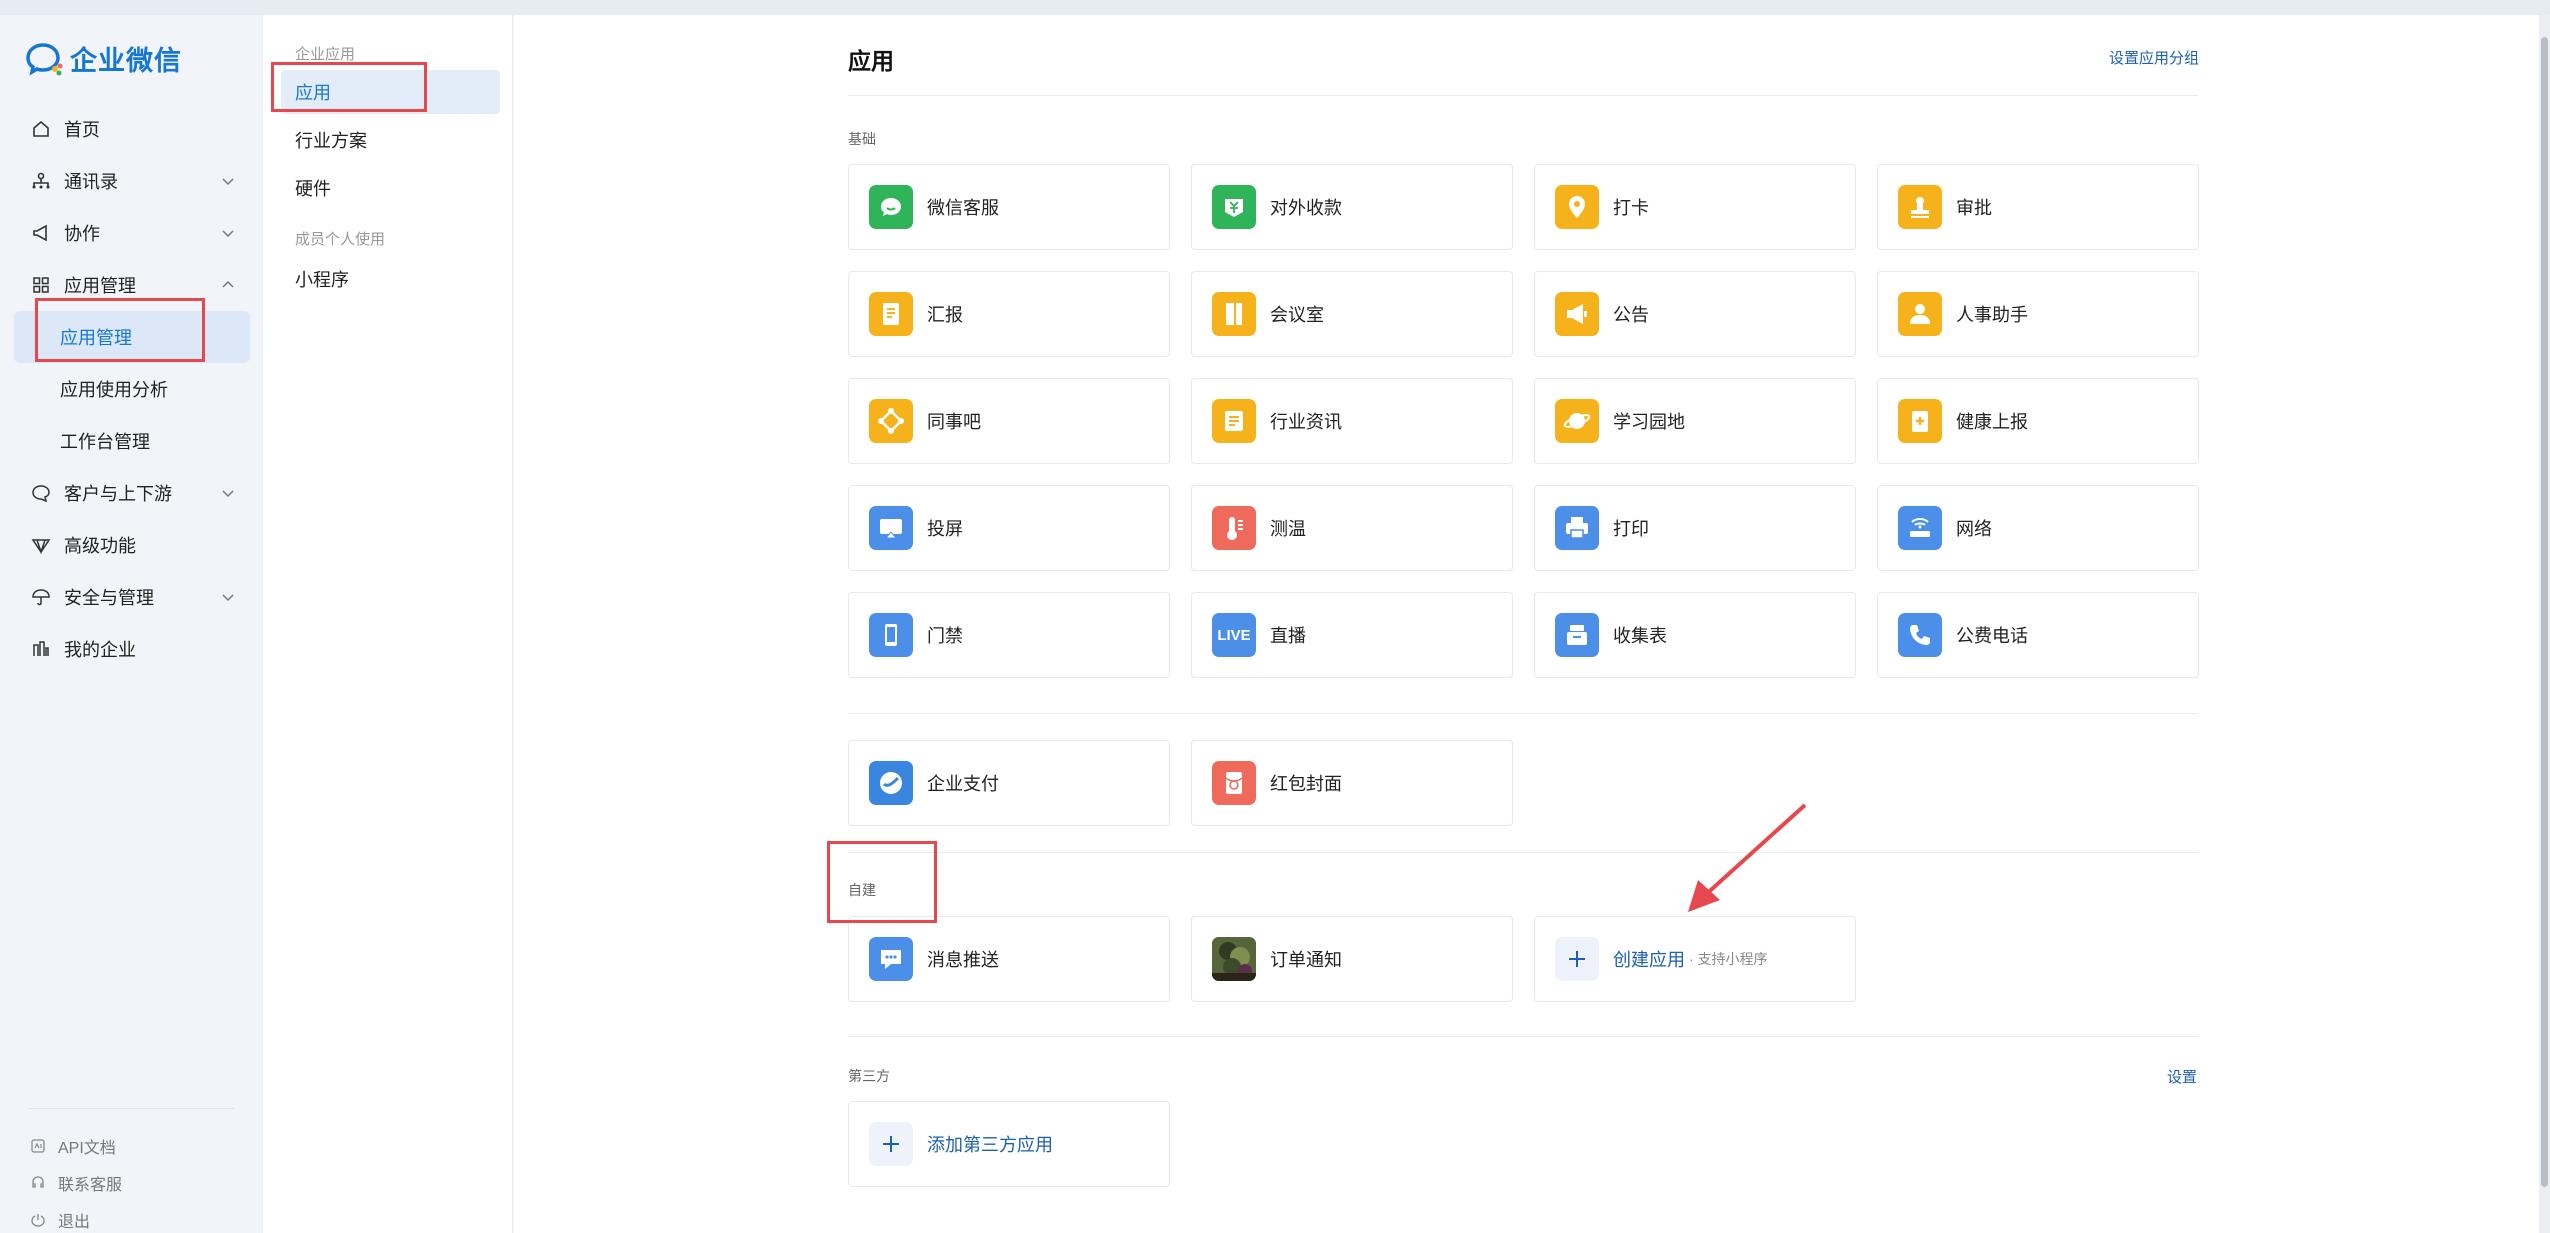 This screenshot has height=1233, width=2550. Describe the element at coordinates (1352, 783) in the screenshot. I see `app-card-pay-1: 红包封面` at that location.